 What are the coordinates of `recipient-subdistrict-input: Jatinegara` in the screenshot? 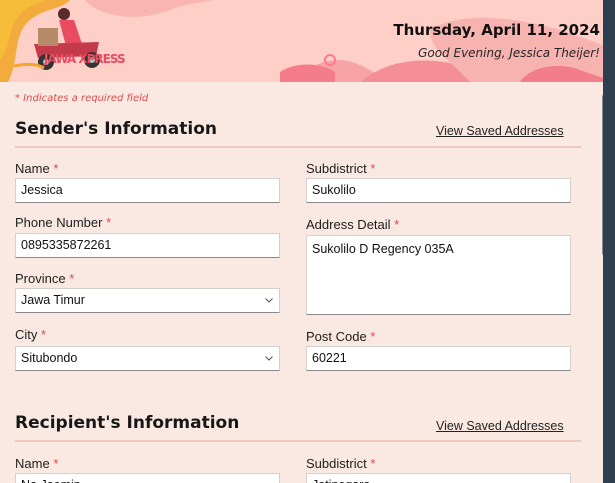 It's located at (438, 478).